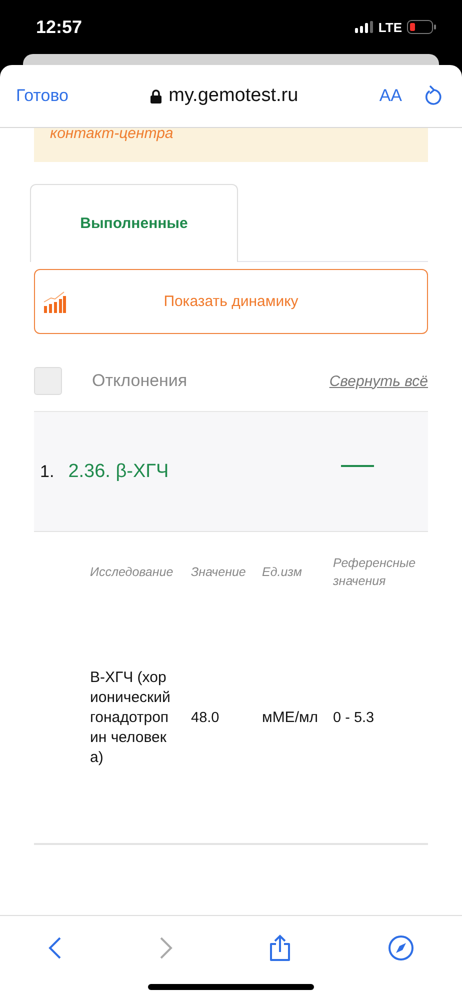 This screenshot has width=462, height=1000. What do you see at coordinates (282, 572) in the screenshot?
I see `column-header: Ед.изм` at bounding box center [282, 572].